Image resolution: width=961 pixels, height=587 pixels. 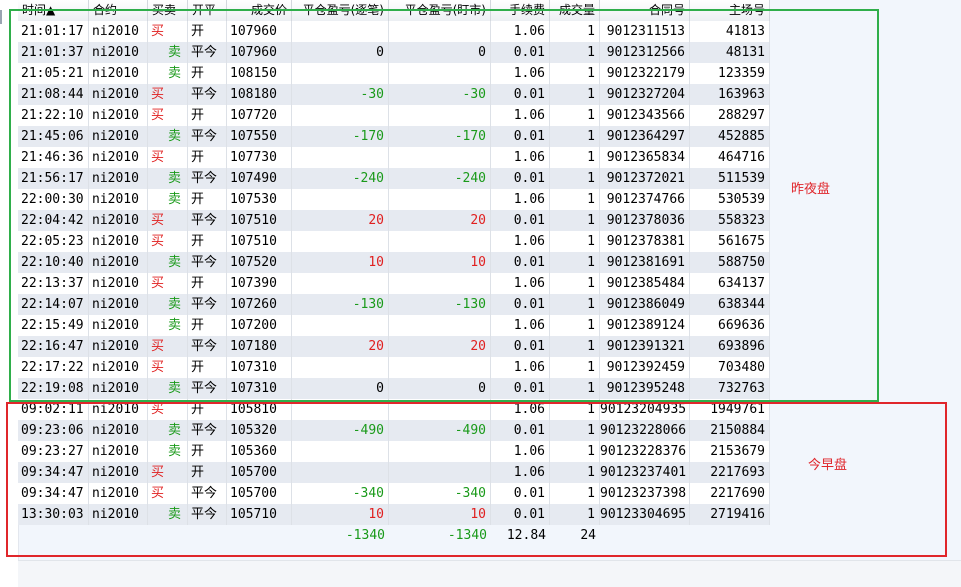 What do you see at coordinates (489, 573) in the screenshot?
I see `horizontal-scroll-area` at bounding box center [489, 573].